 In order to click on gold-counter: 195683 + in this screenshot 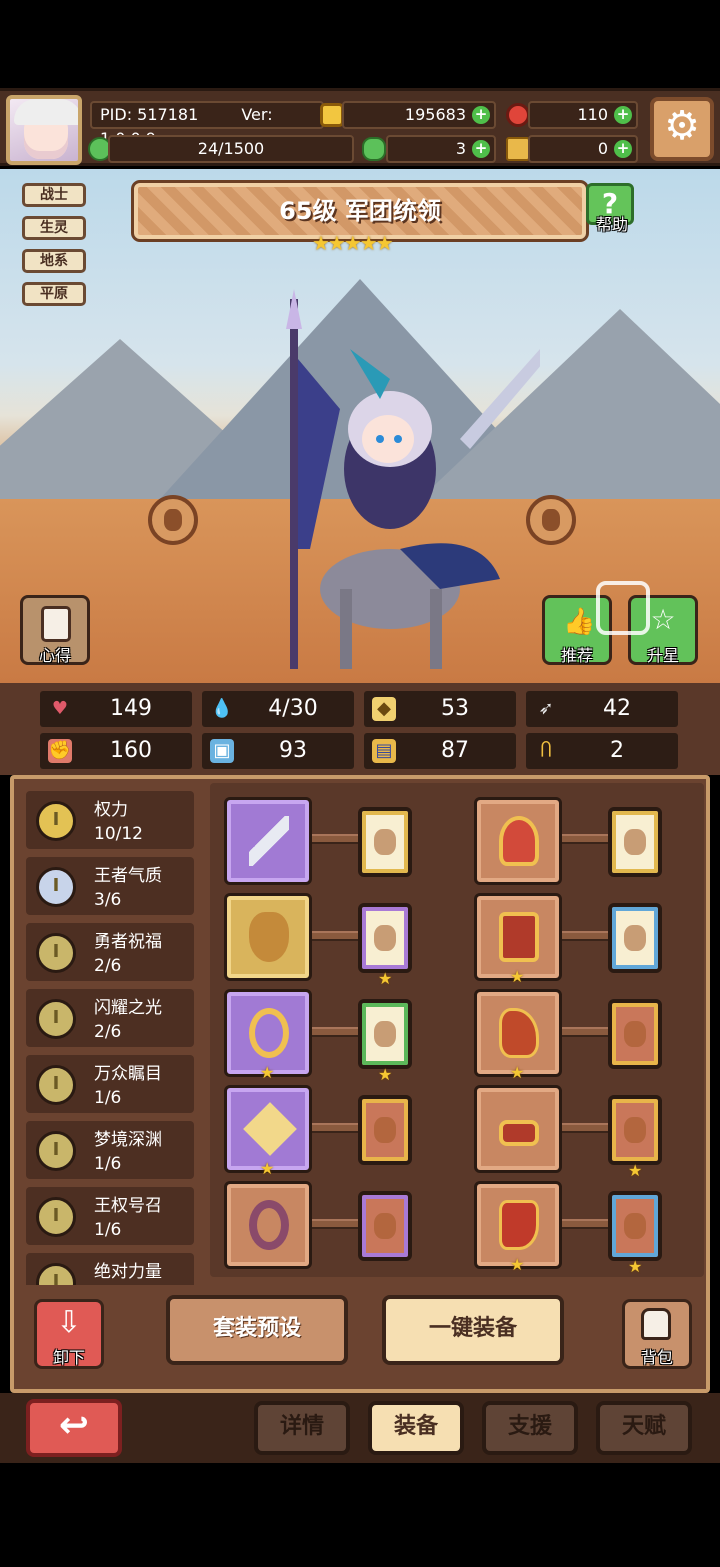, I will do `click(419, 115)`.